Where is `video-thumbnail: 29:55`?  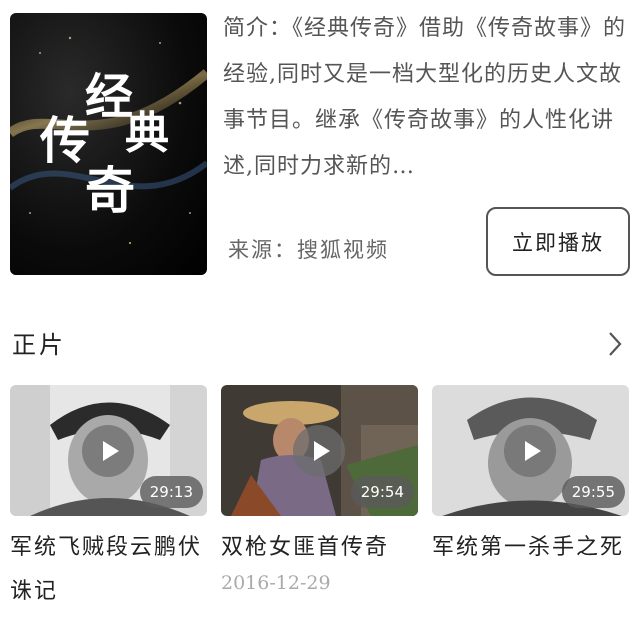 video-thumbnail: 29:55 is located at coordinates (530, 450).